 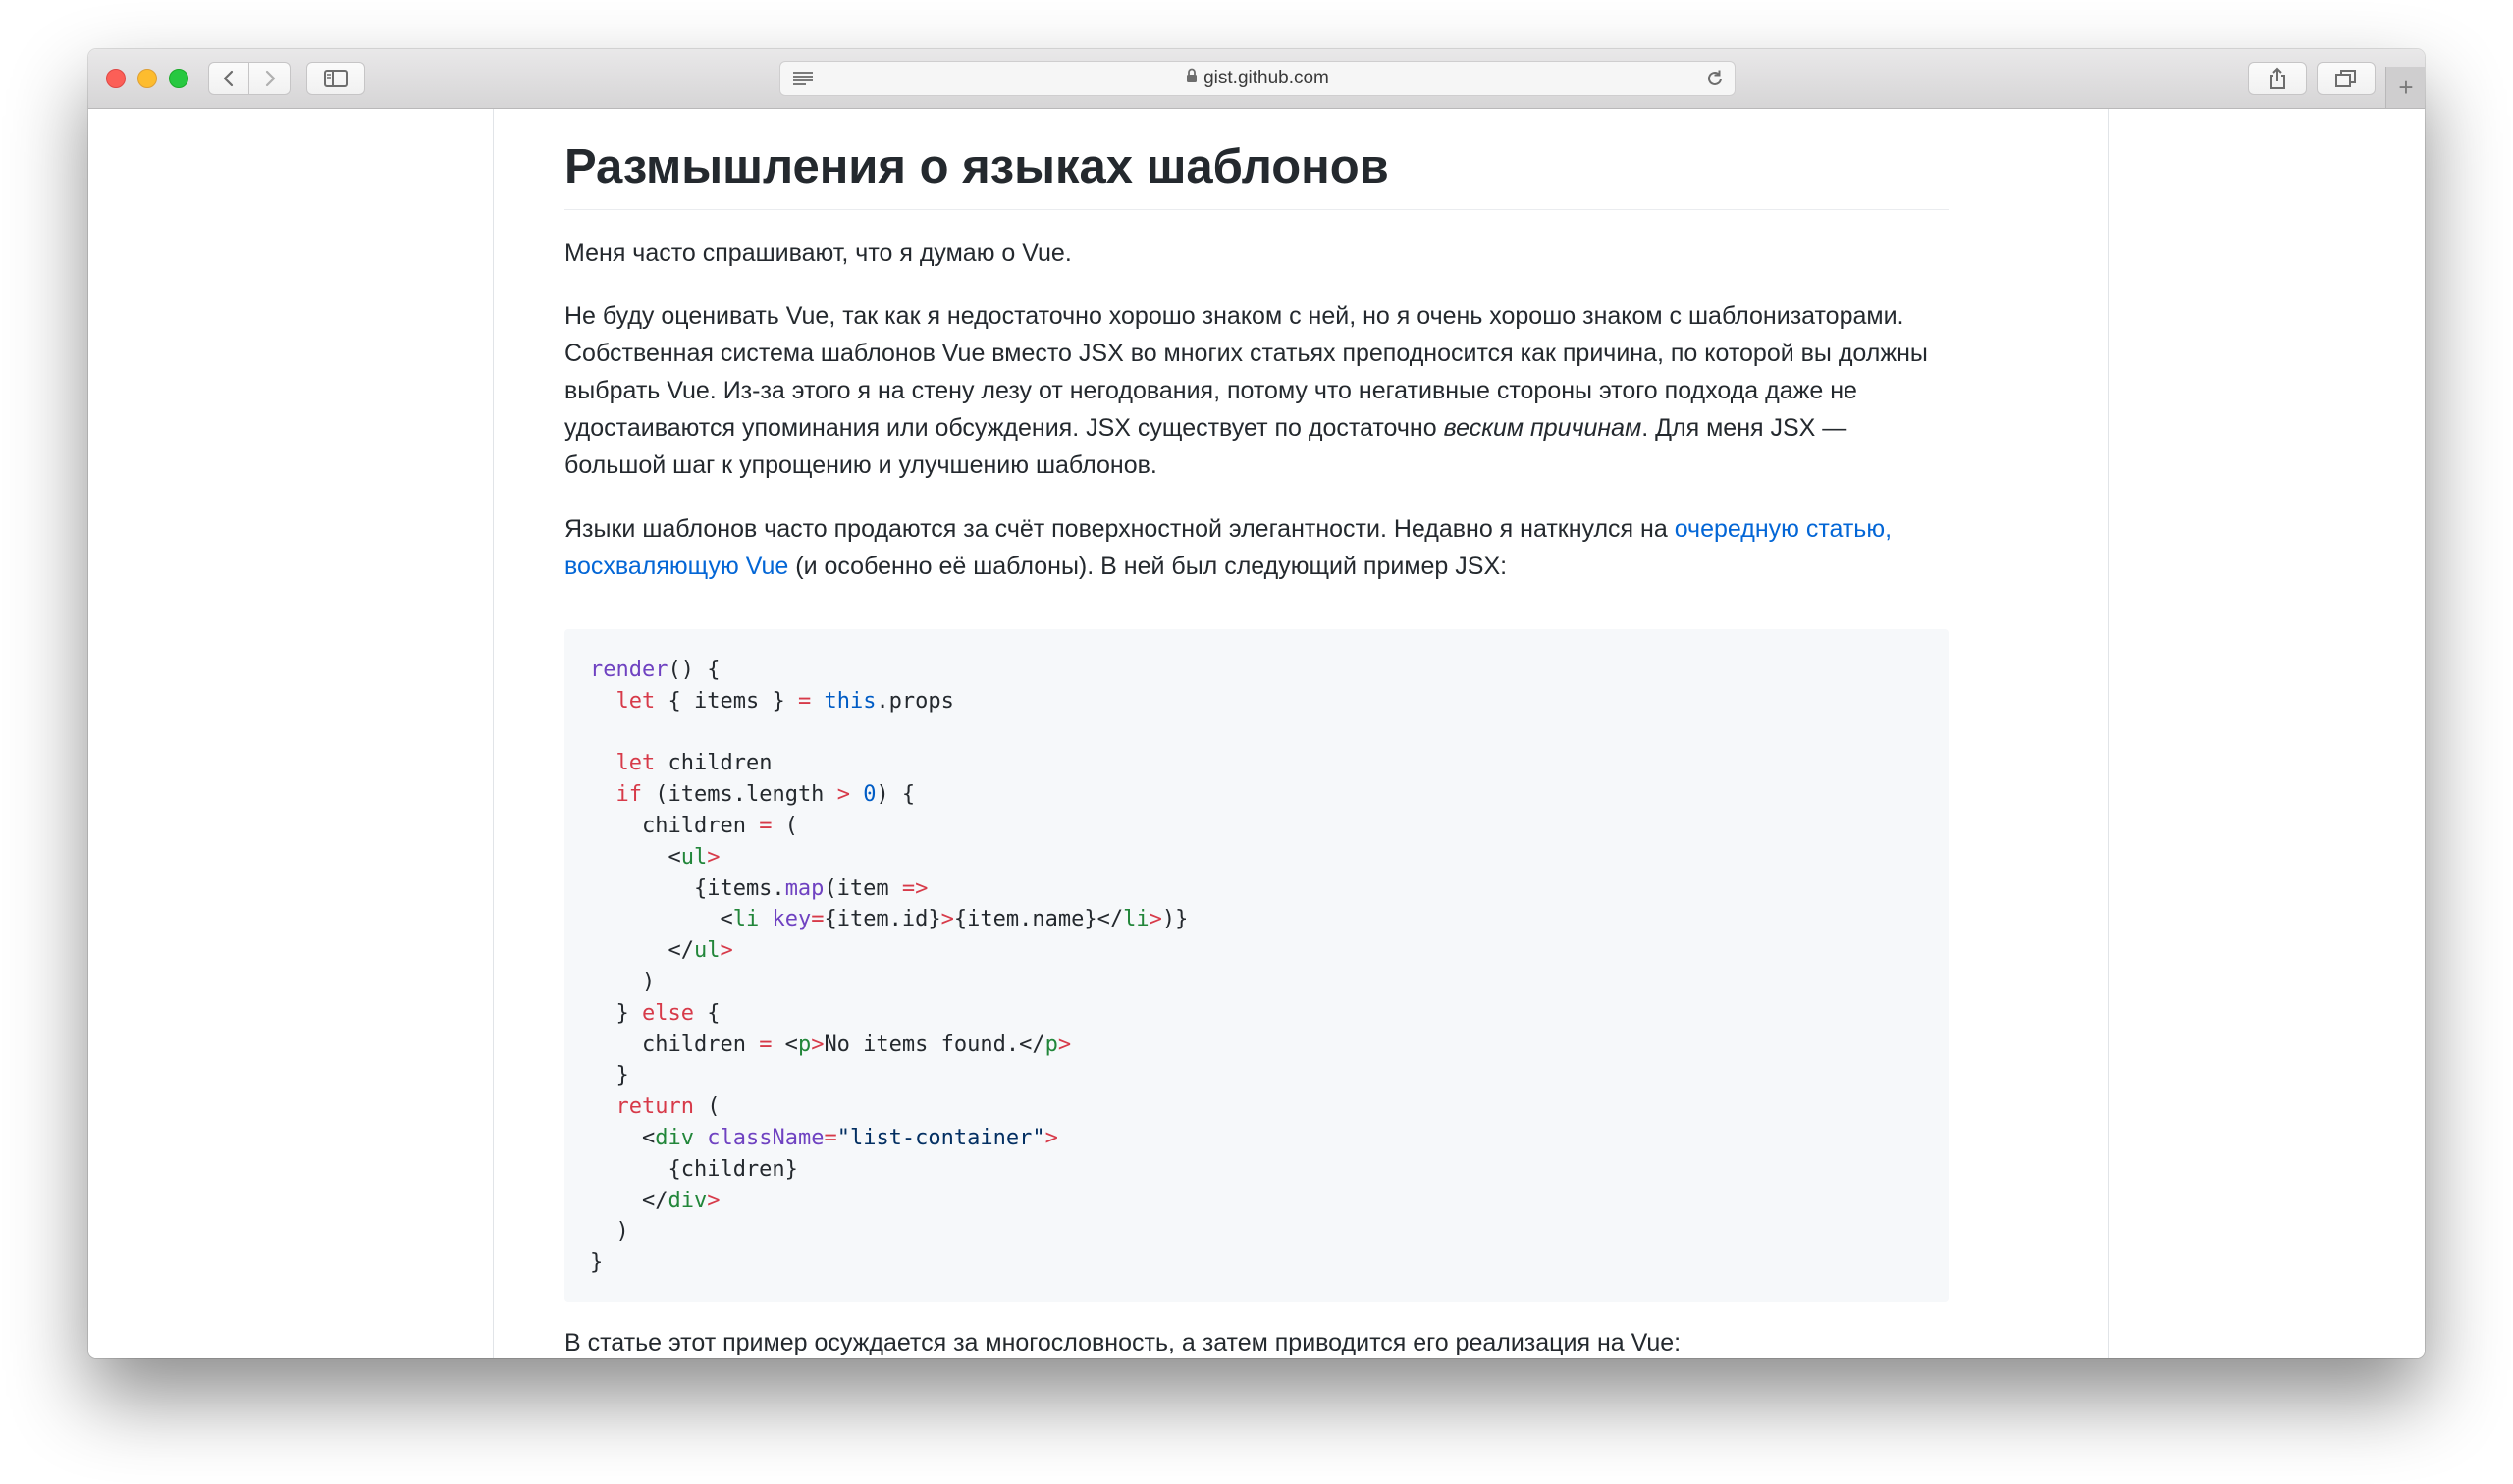 What do you see at coordinates (1715, 78) in the screenshot?
I see `reload-icon` at bounding box center [1715, 78].